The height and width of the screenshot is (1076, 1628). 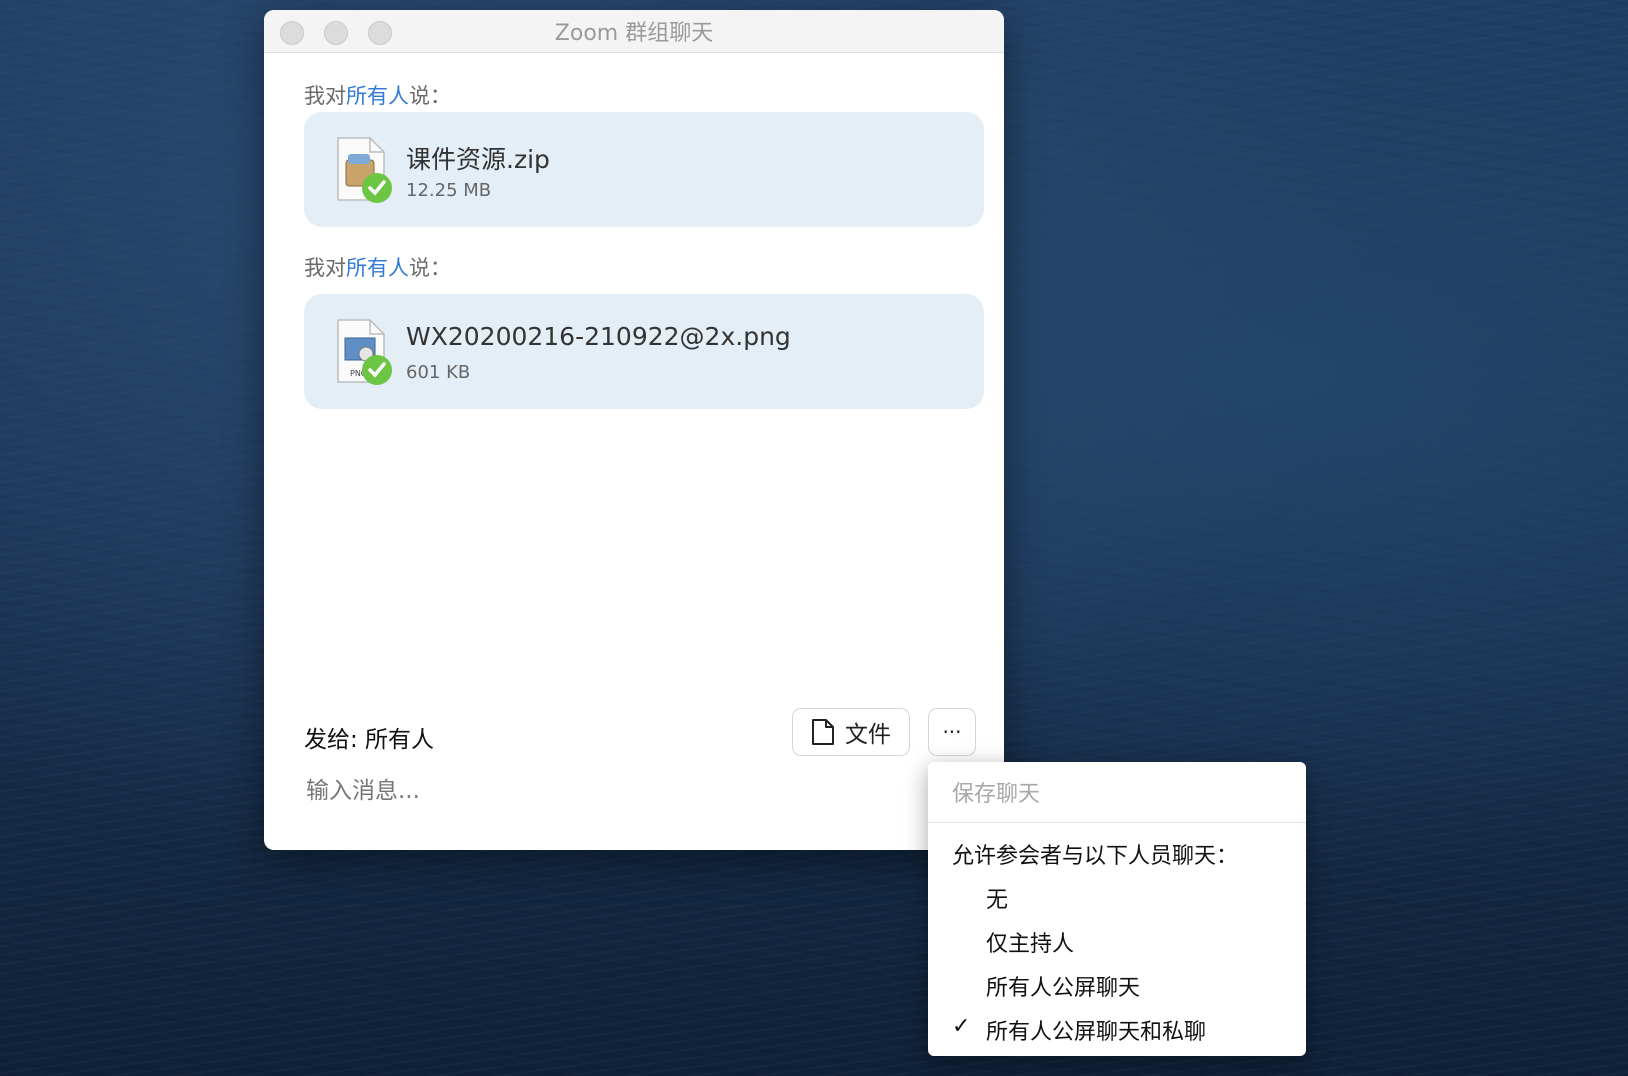 I want to click on png-image-icon: PNG, so click(x=364, y=352).